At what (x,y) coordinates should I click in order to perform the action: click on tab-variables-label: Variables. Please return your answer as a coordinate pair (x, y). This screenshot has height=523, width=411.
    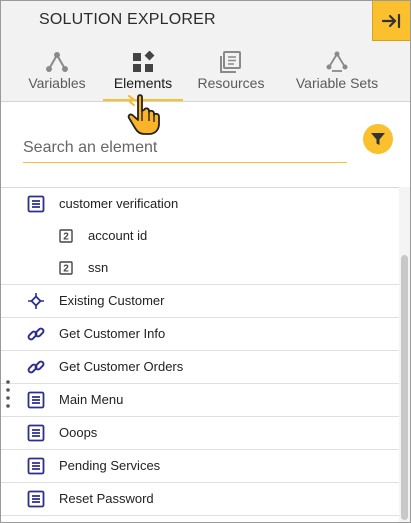
    Looking at the image, I should click on (57, 83).